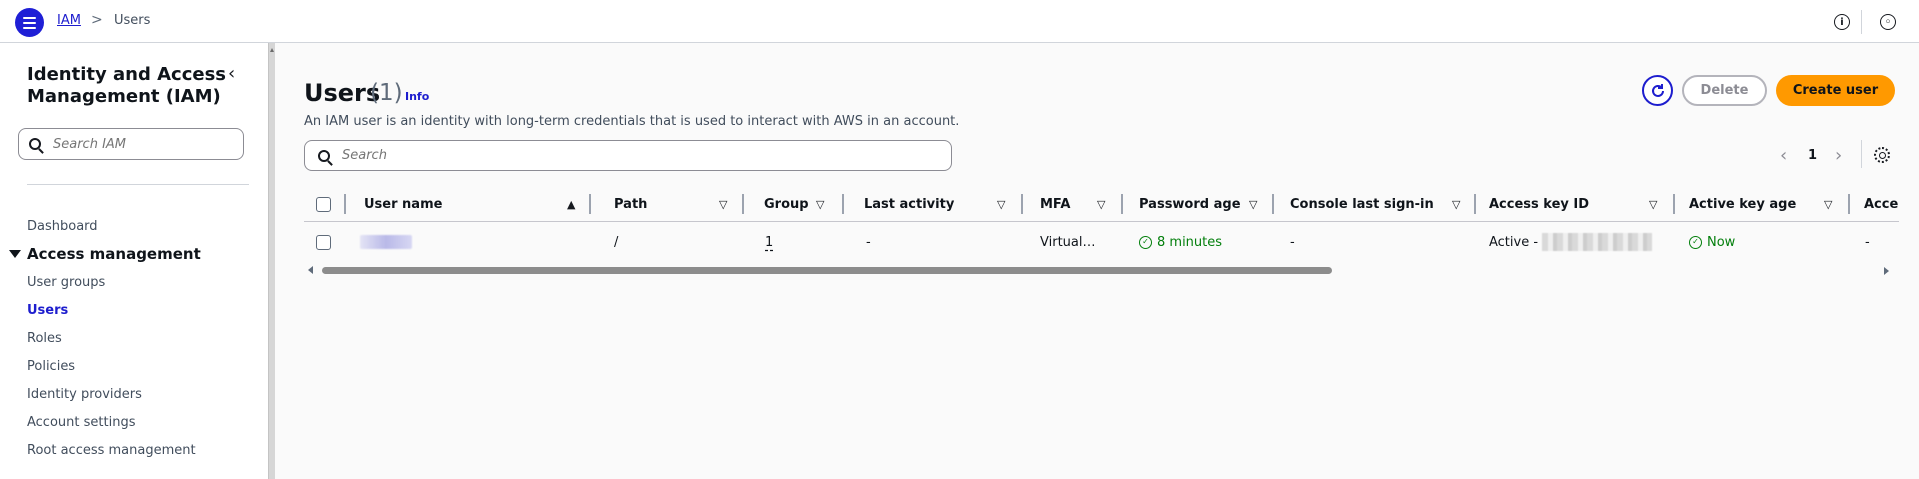 The image size is (1919, 479). What do you see at coordinates (1886, 271) in the screenshot?
I see `scroll-right-icon` at bounding box center [1886, 271].